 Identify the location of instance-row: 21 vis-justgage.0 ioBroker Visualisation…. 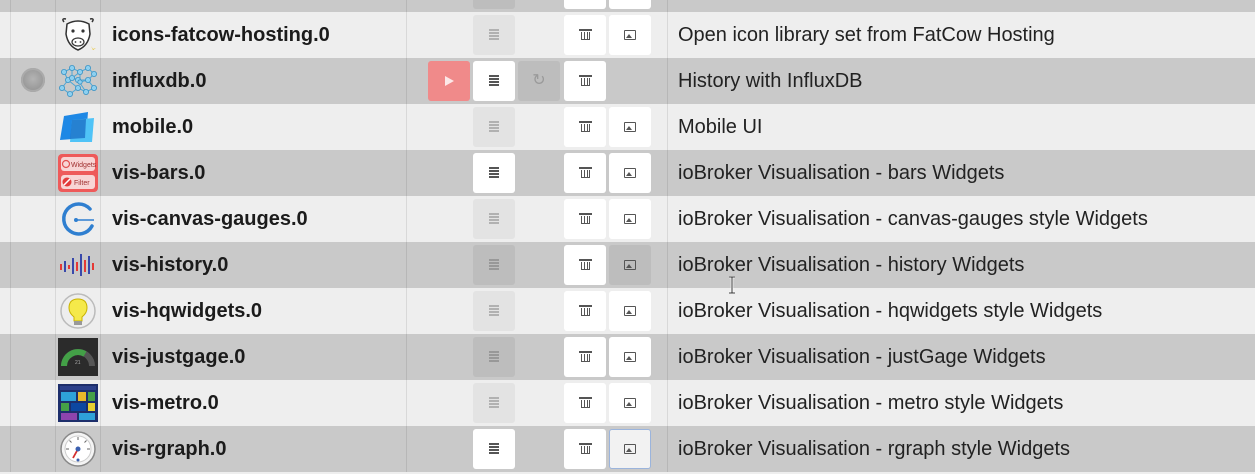
(627, 357).